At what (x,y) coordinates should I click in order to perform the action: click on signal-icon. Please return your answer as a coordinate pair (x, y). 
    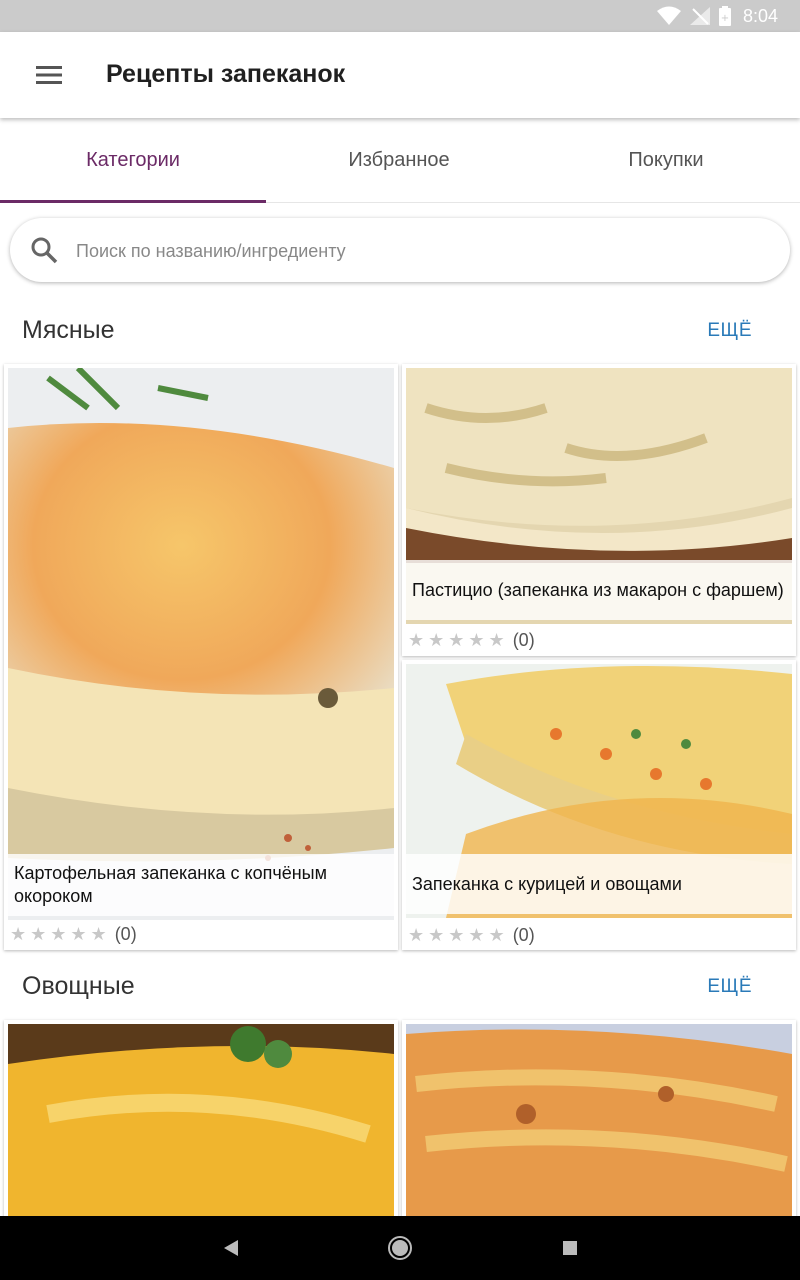
    Looking at the image, I should click on (699, 16).